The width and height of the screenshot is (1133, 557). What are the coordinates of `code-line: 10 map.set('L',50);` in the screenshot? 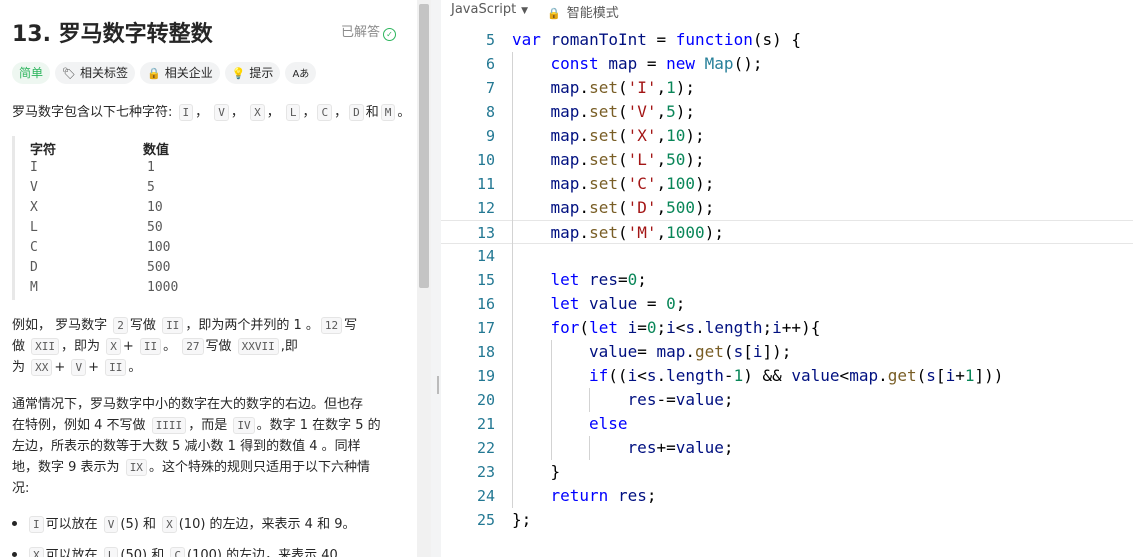 It's located at (787, 160).